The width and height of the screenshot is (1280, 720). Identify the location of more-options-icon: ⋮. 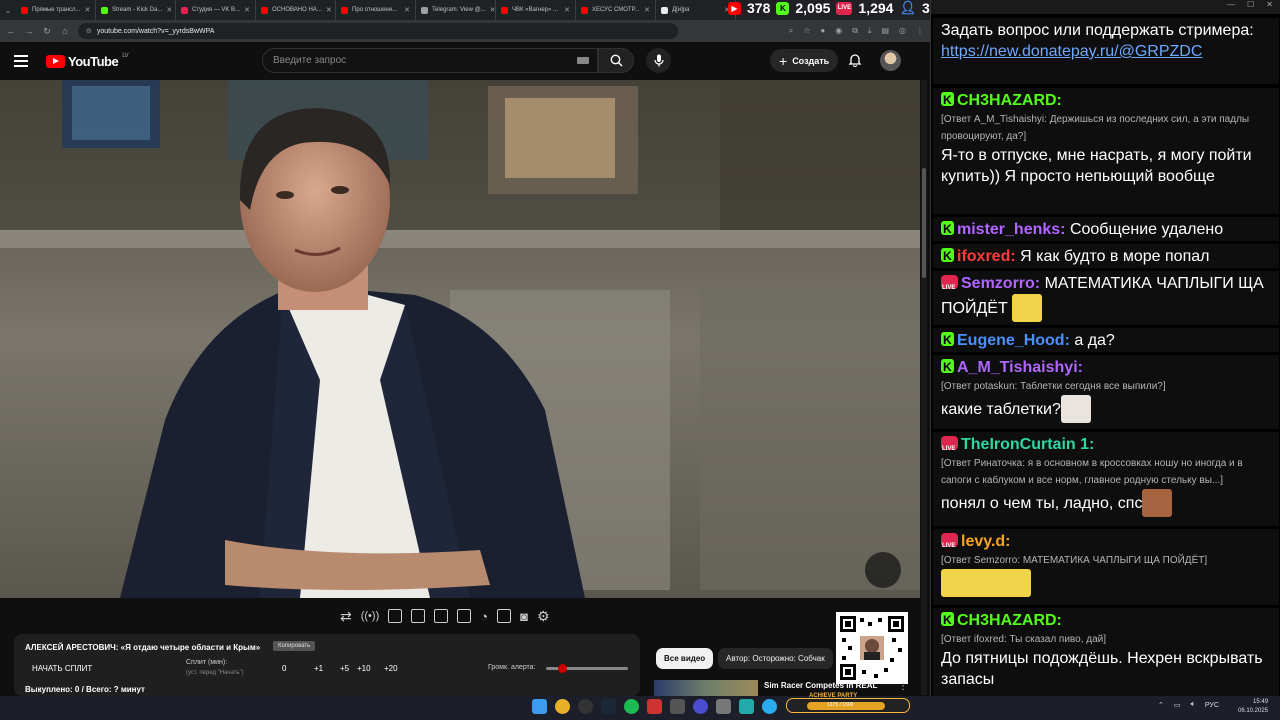
(903, 686).